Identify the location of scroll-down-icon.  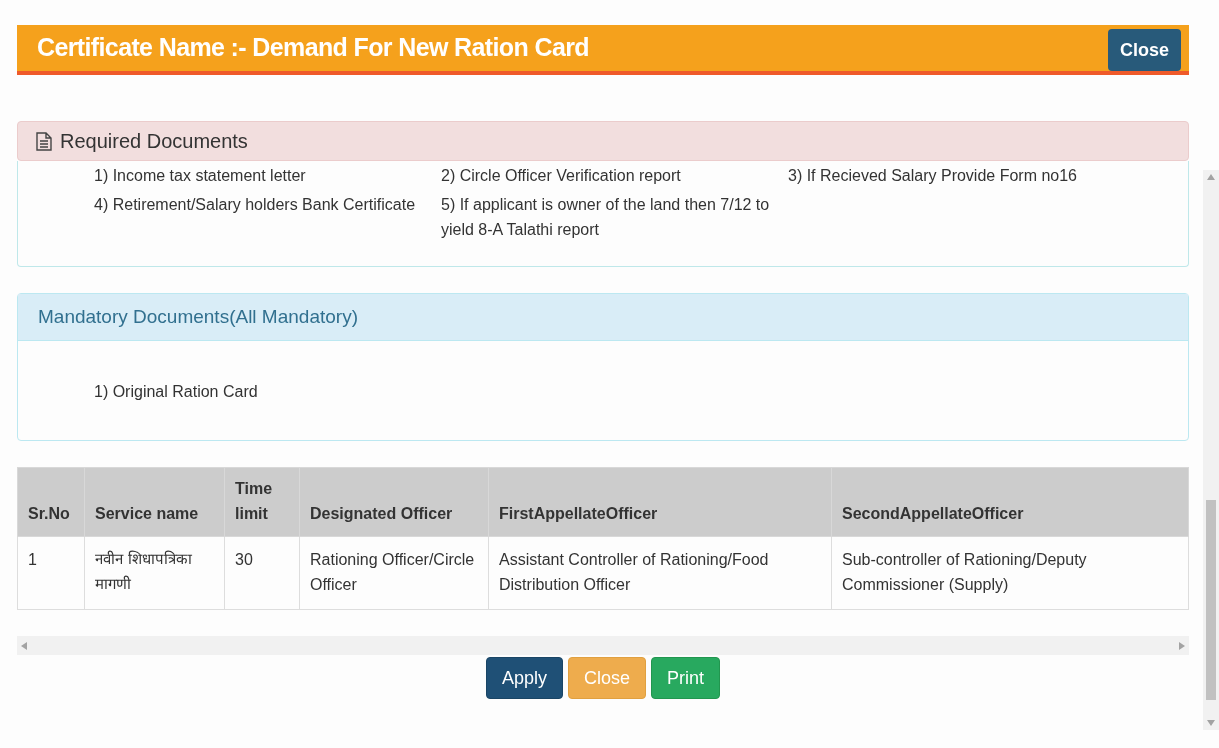
(1211, 723).